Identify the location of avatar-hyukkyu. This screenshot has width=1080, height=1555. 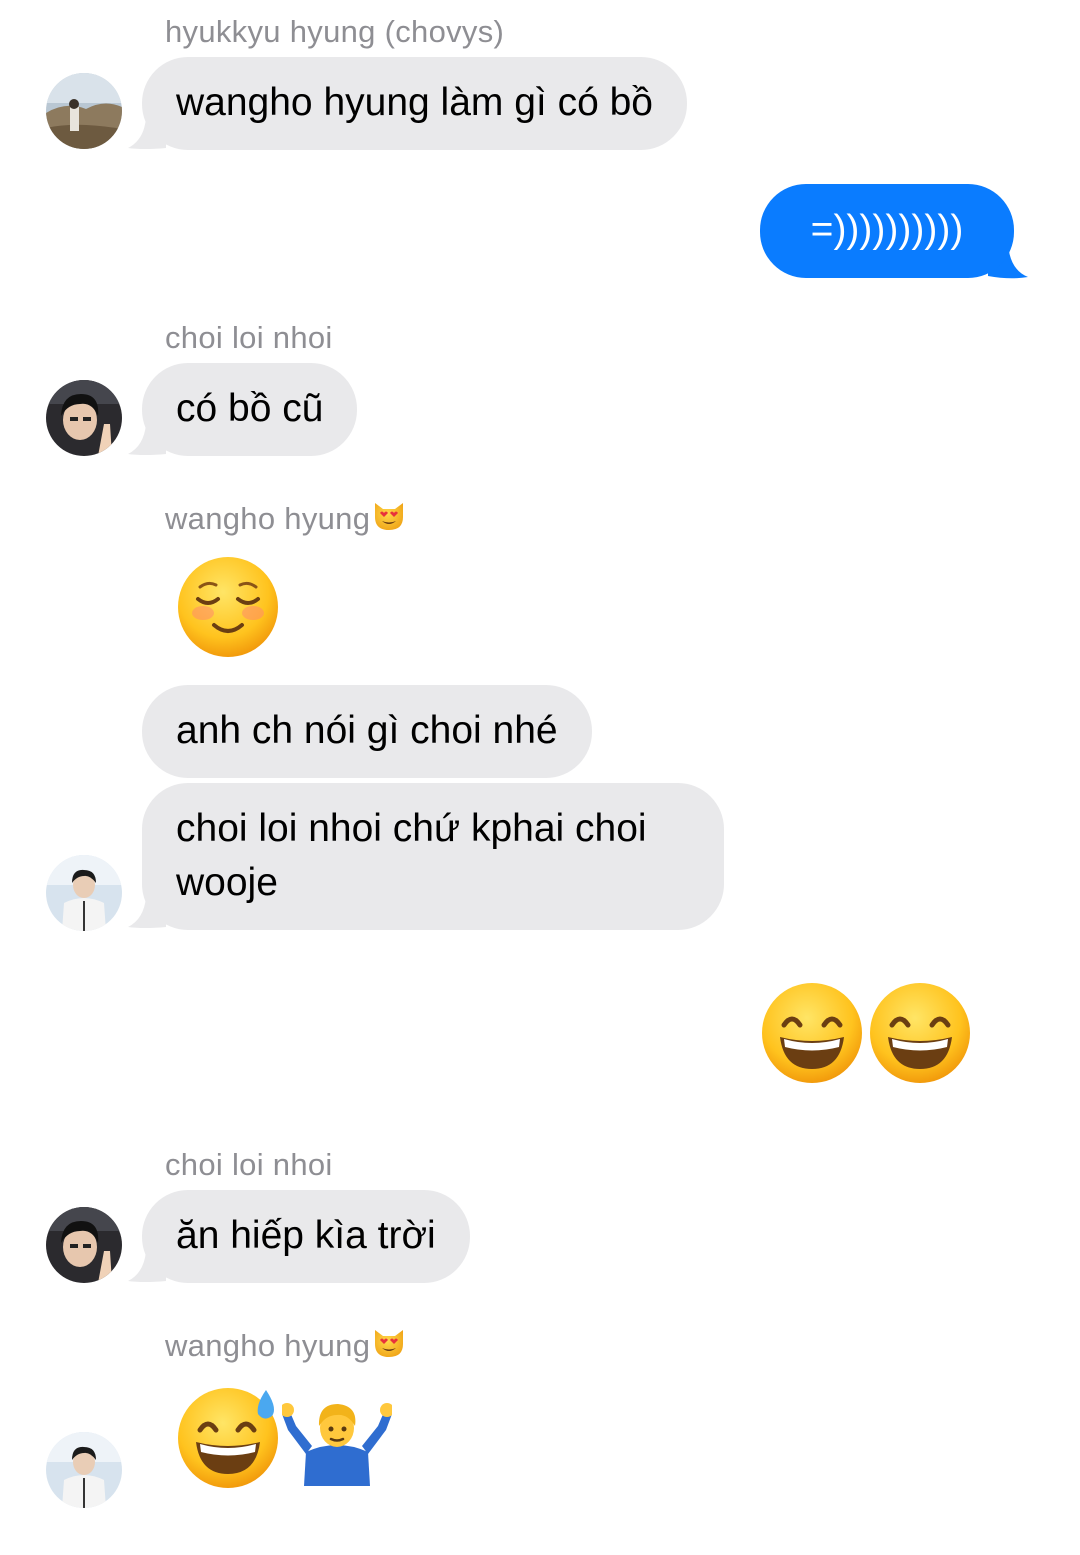
(84, 111).